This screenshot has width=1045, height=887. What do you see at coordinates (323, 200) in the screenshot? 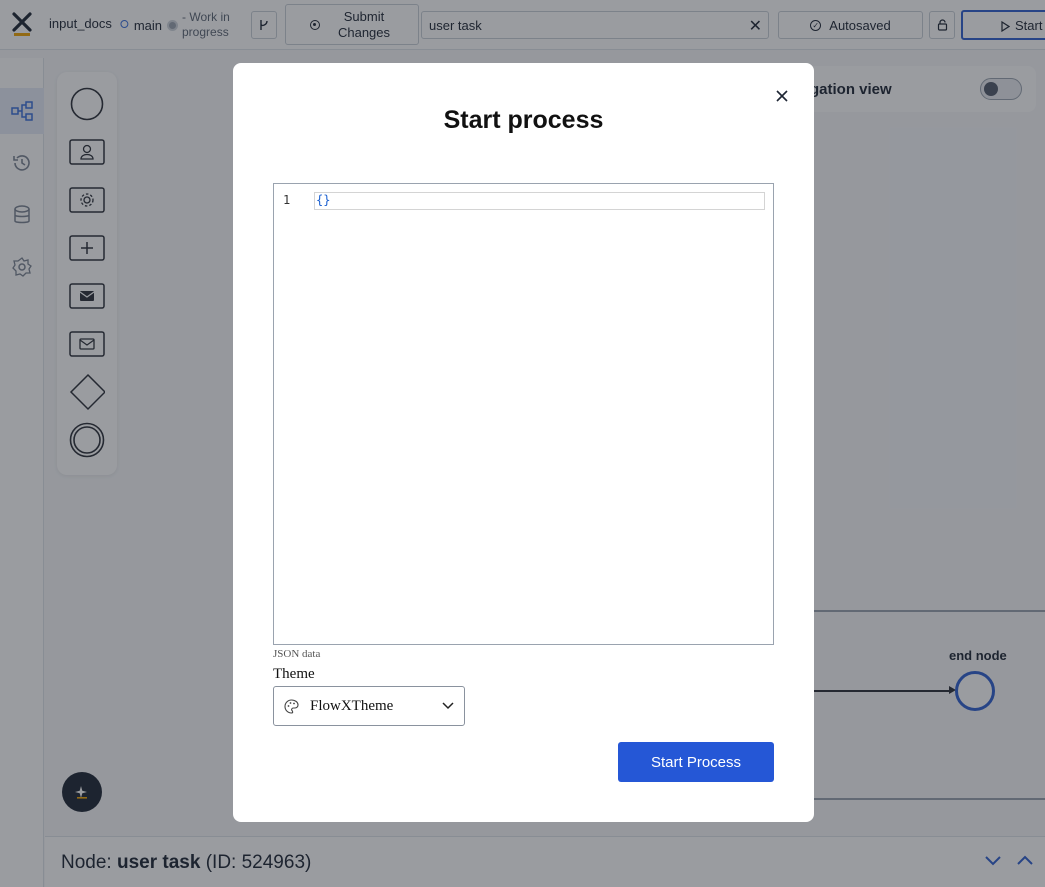
I see `json-code: {}` at bounding box center [323, 200].